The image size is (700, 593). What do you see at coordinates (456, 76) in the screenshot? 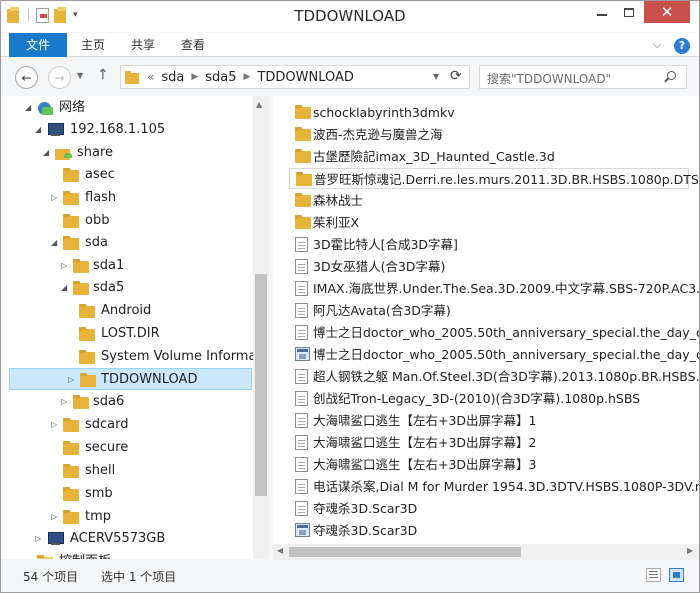
I see `refresh-icon: ⟳` at bounding box center [456, 76].